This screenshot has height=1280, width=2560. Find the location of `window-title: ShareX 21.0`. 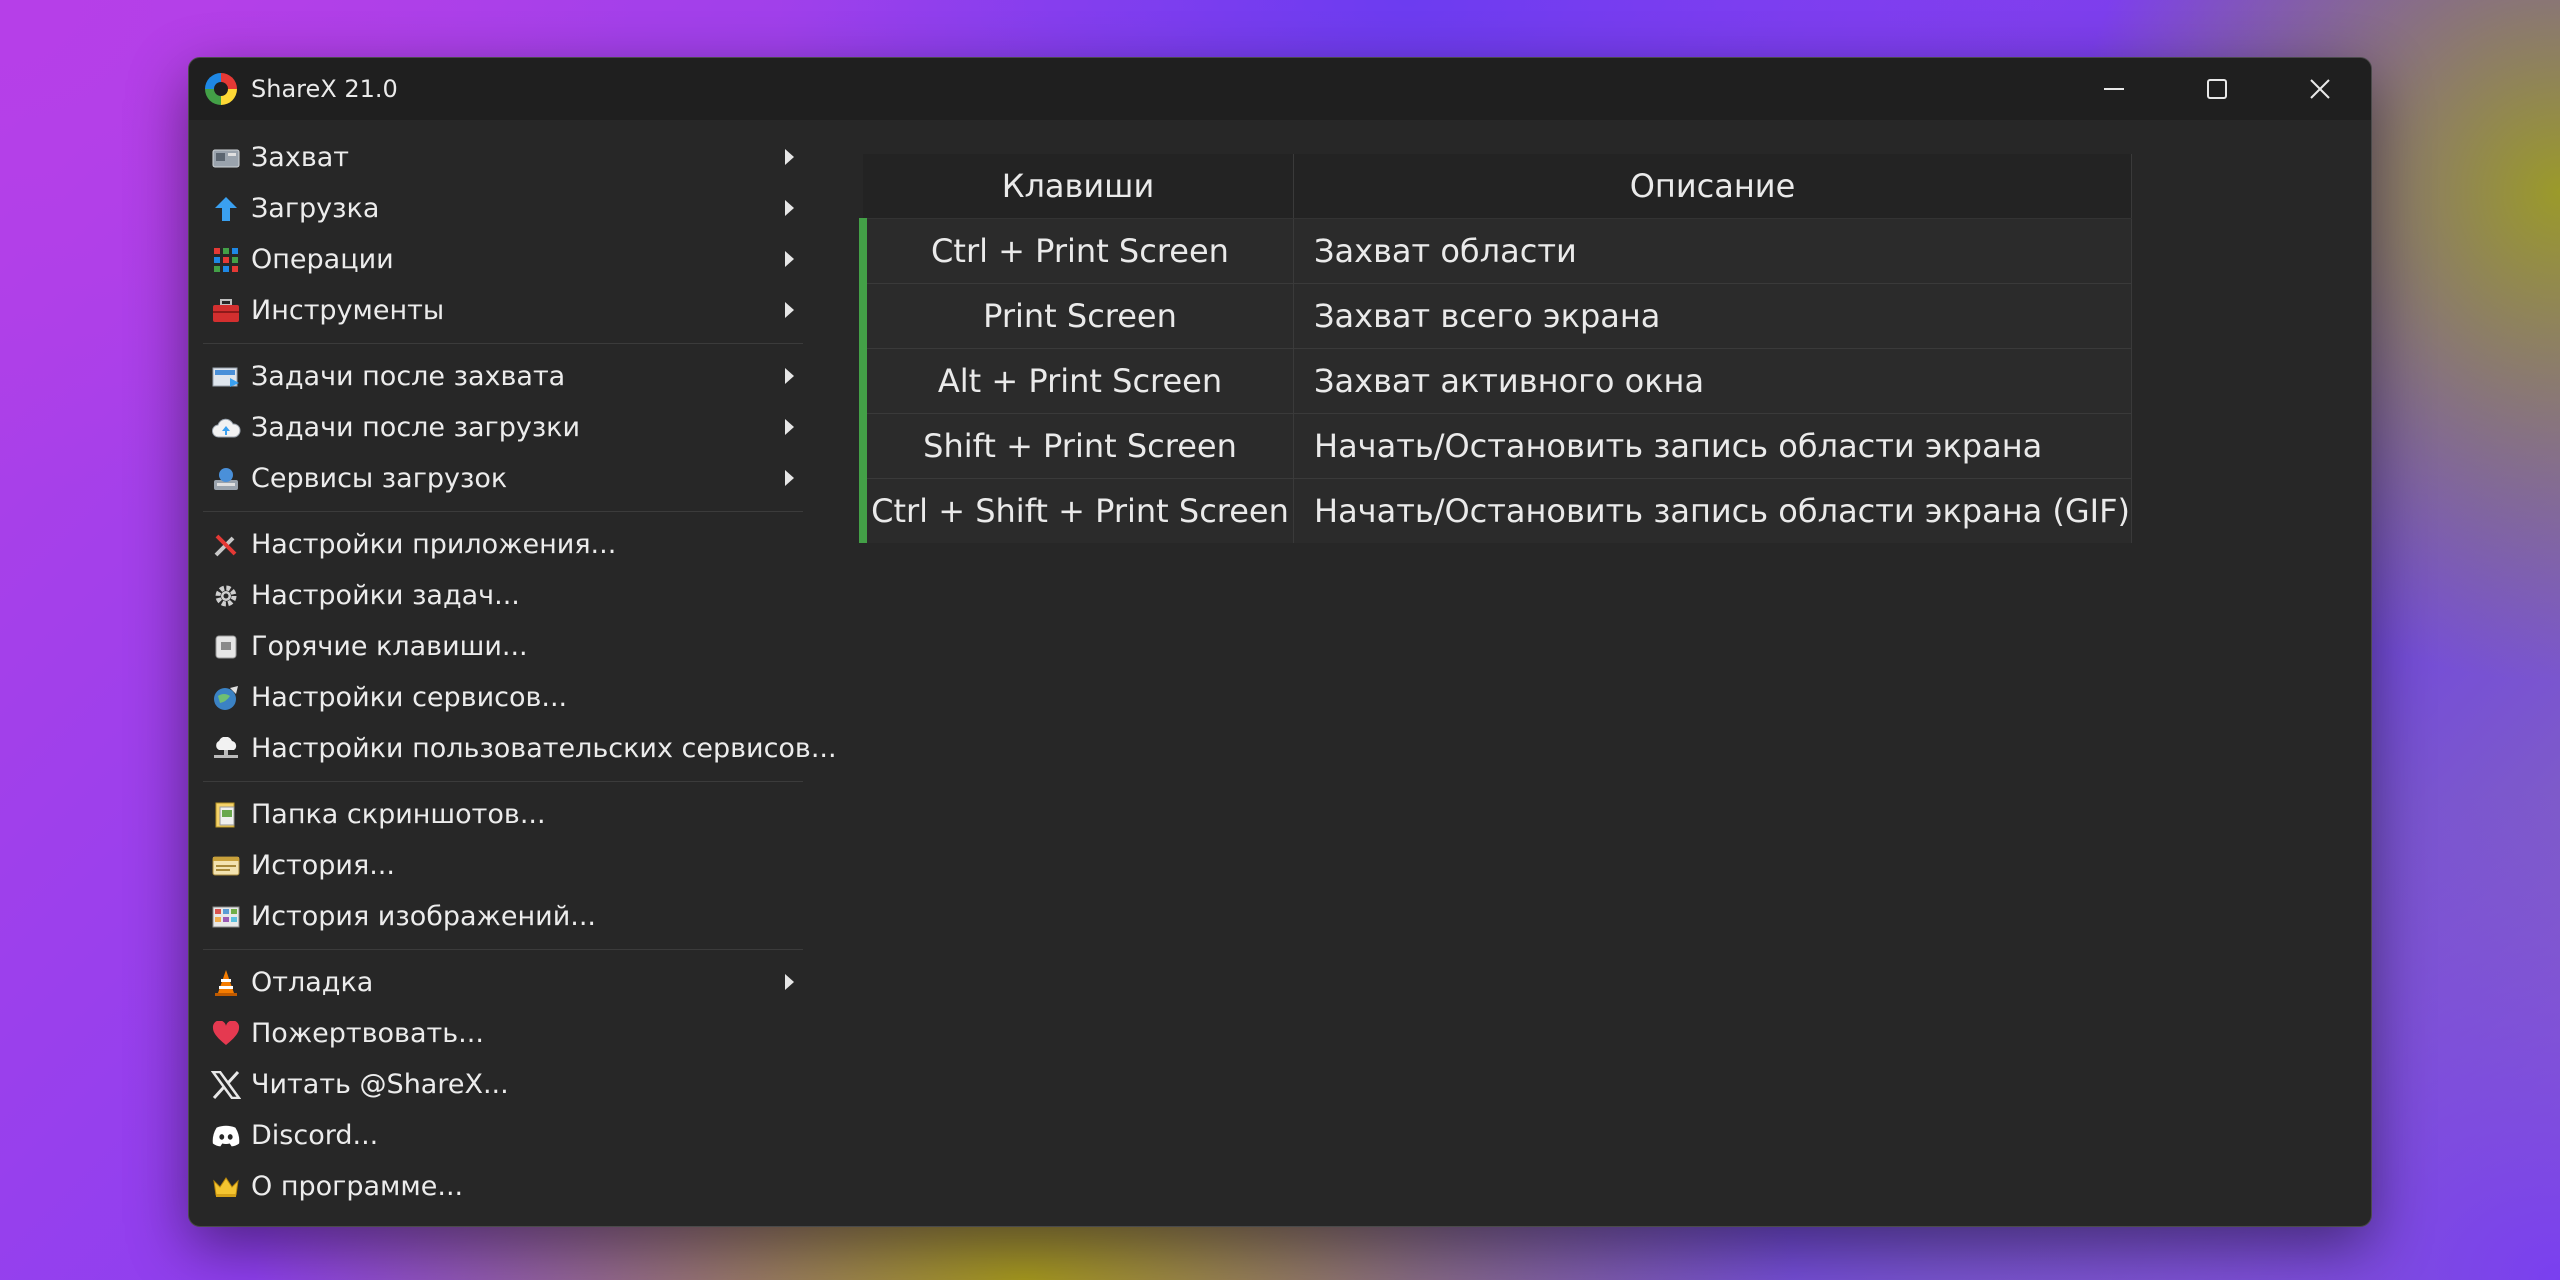

window-title: ShareX 21.0 is located at coordinates (324, 89).